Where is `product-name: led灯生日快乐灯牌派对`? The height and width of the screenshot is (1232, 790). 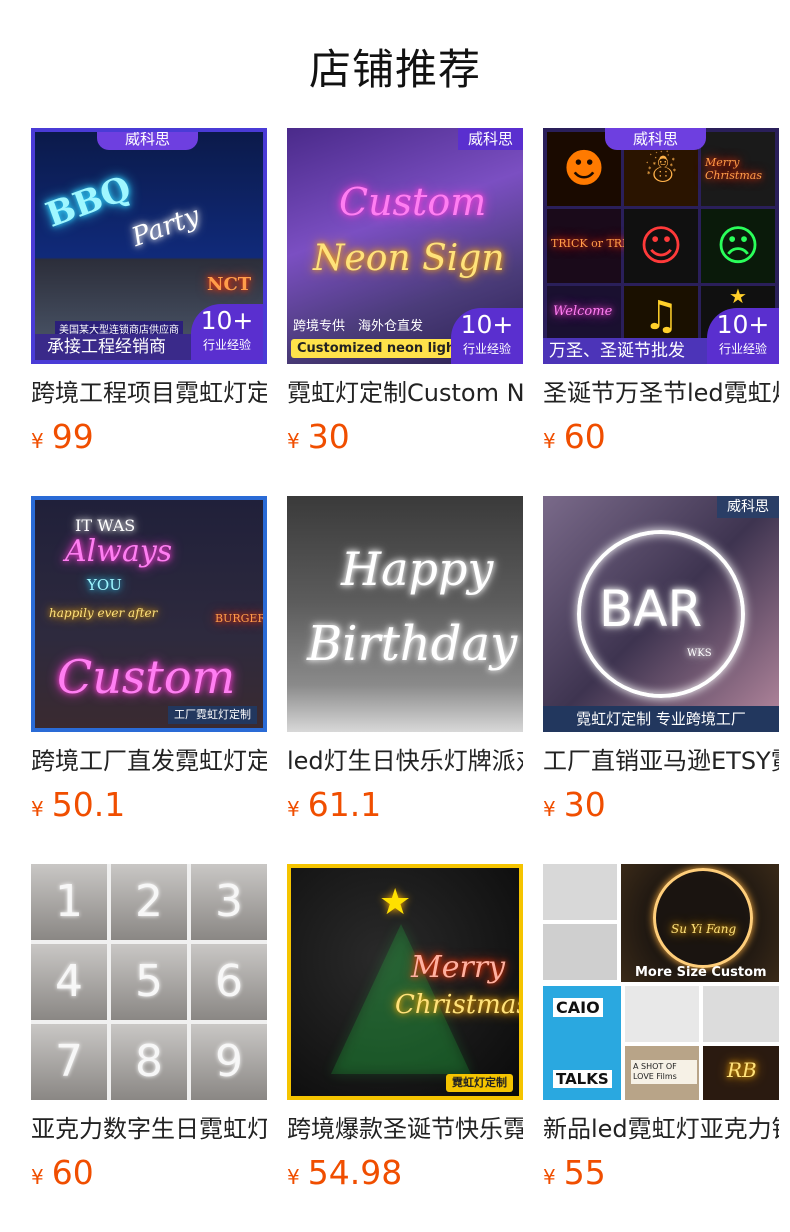 product-name: led灯生日快乐灯牌派对 is located at coordinates (405, 761).